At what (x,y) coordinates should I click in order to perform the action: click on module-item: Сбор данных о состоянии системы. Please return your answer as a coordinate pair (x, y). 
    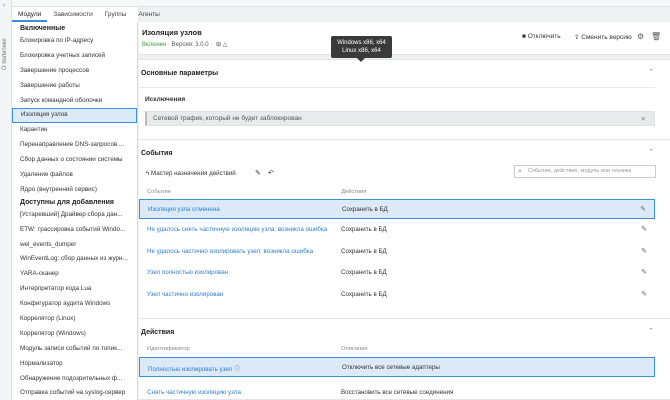
    Looking at the image, I should click on (74, 160).